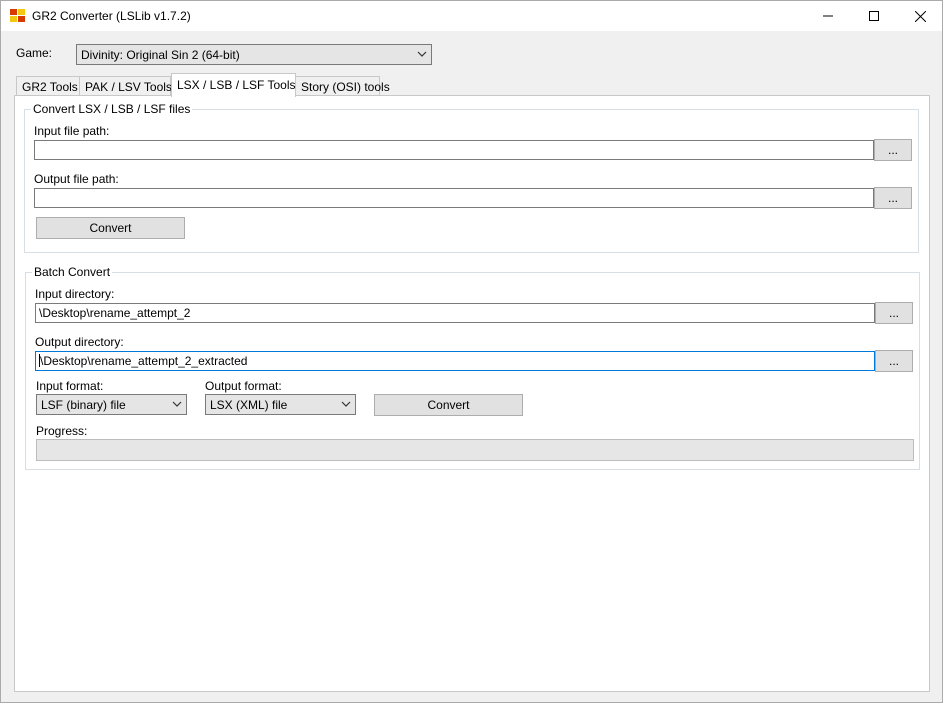 The width and height of the screenshot is (943, 703). I want to click on tab-lsx-lsb-lsf-tools: LSX / LSB / LSF Tools, so click(233, 85).